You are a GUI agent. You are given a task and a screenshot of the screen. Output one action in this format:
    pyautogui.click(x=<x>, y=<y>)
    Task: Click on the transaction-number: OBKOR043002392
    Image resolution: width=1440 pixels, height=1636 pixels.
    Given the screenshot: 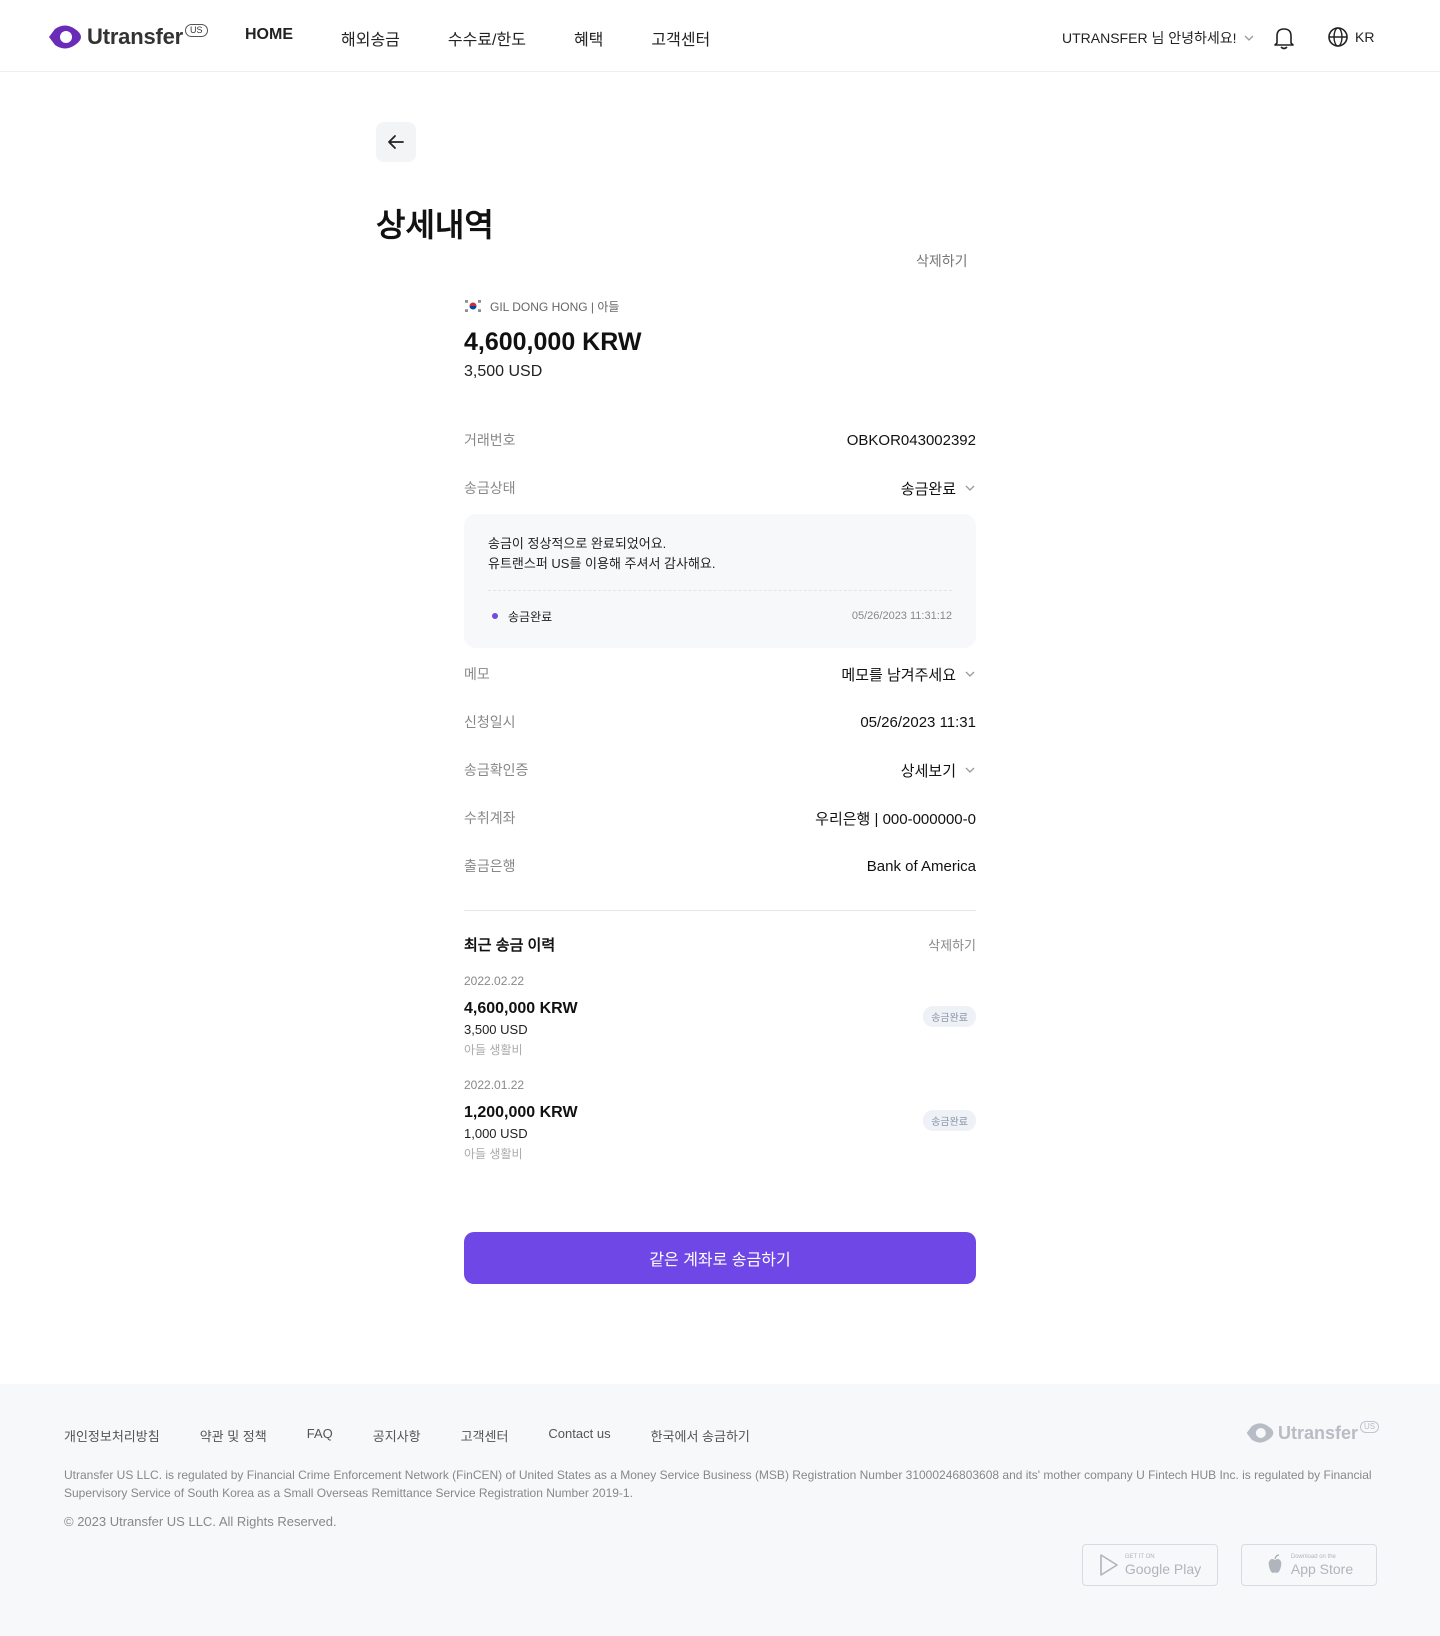 What is the action you would take?
    pyautogui.click(x=911, y=440)
    